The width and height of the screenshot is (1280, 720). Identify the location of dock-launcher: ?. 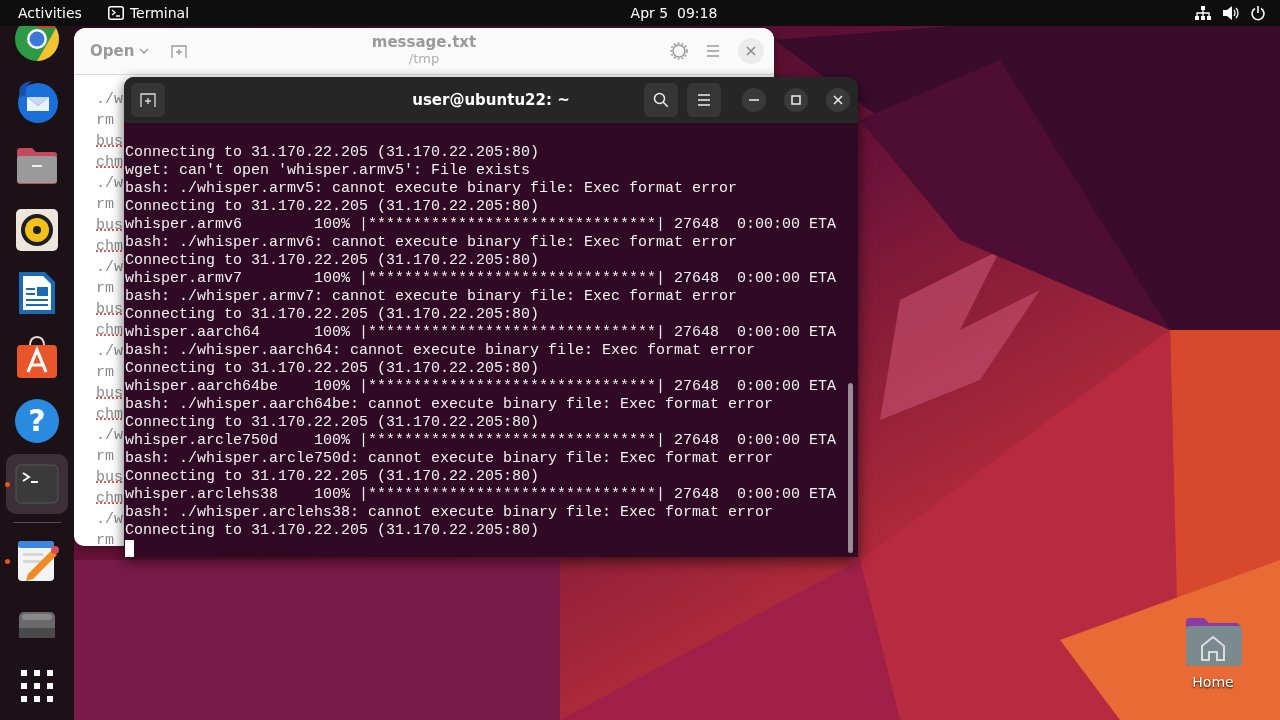
(37, 420).